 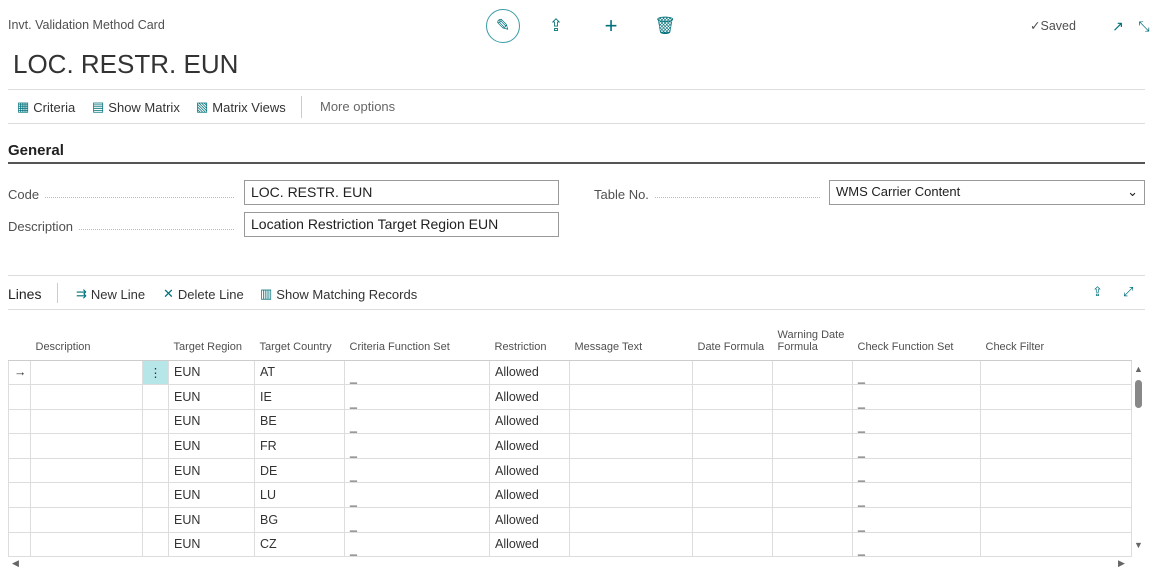 What do you see at coordinates (611, 26) in the screenshot?
I see `add-icon: +` at bounding box center [611, 26].